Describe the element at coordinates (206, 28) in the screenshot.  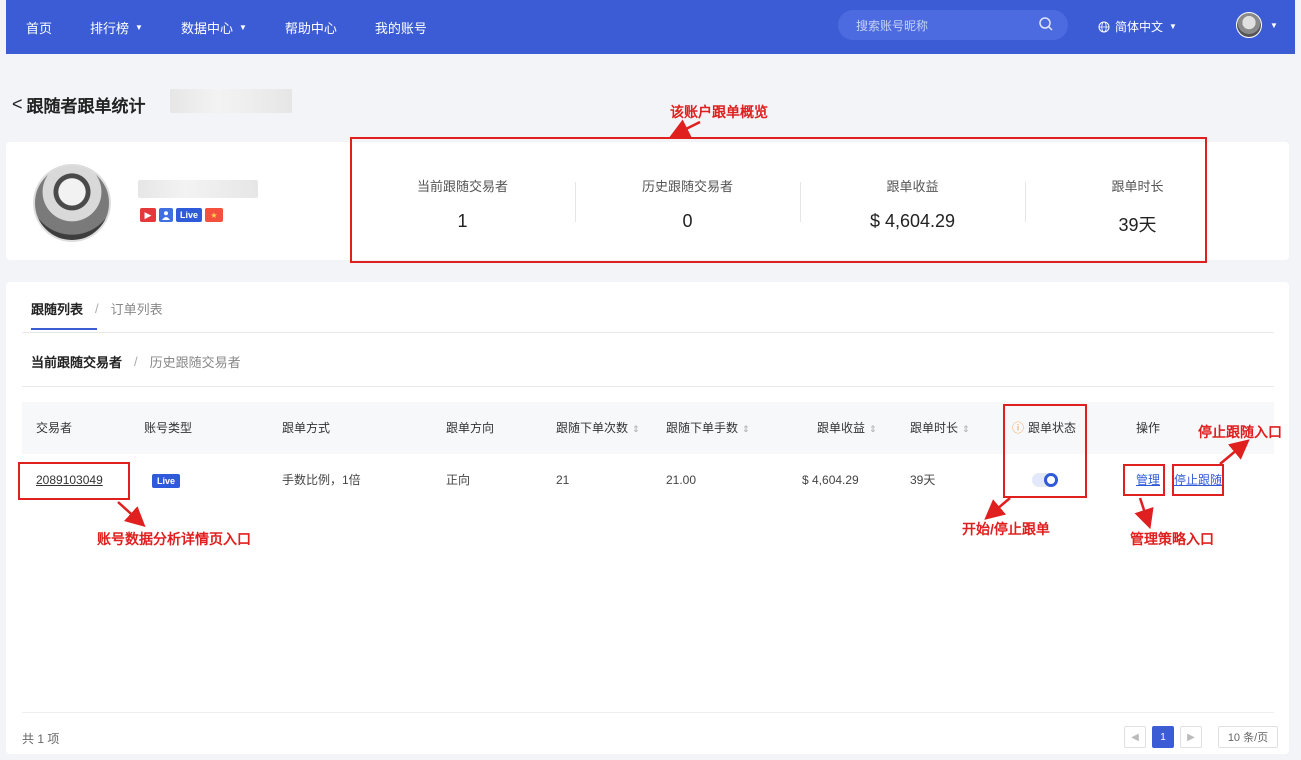
I see `nav-data-center-label: 数据中心` at that location.